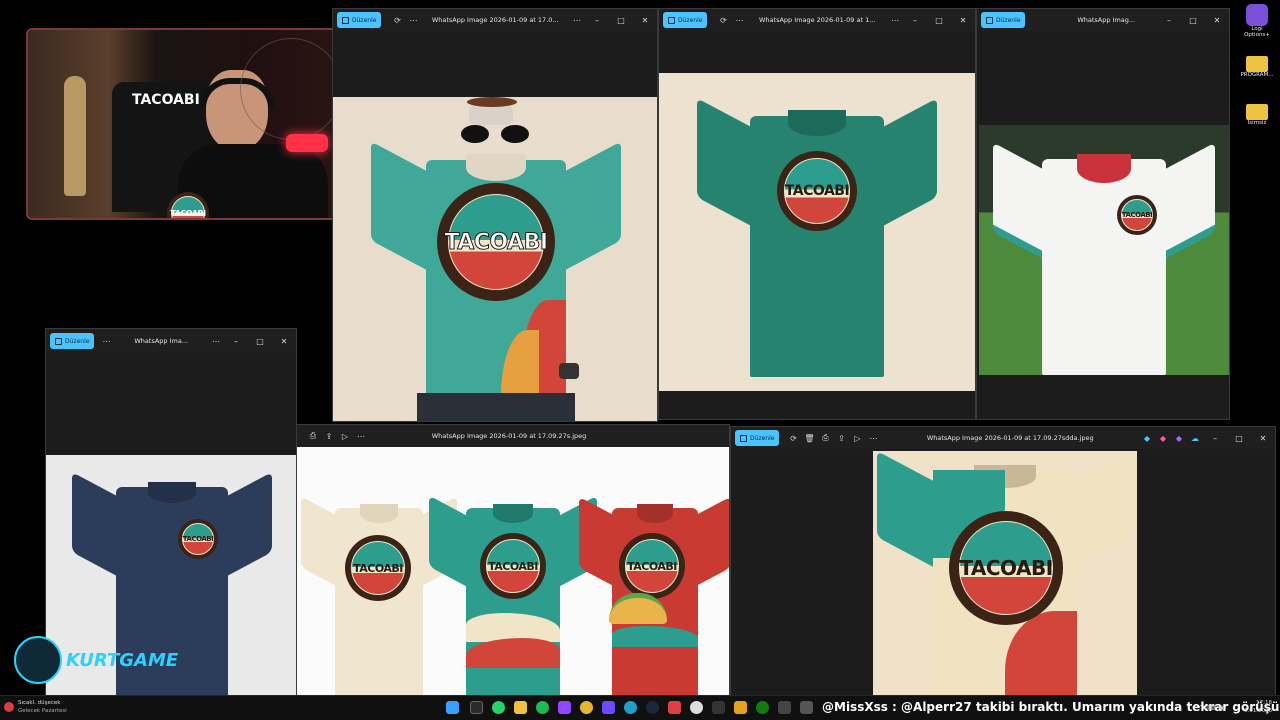 This screenshot has height=720, width=1280. Describe the element at coordinates (1257, 112) in the screenshot. I see `folder-icon` at that location.